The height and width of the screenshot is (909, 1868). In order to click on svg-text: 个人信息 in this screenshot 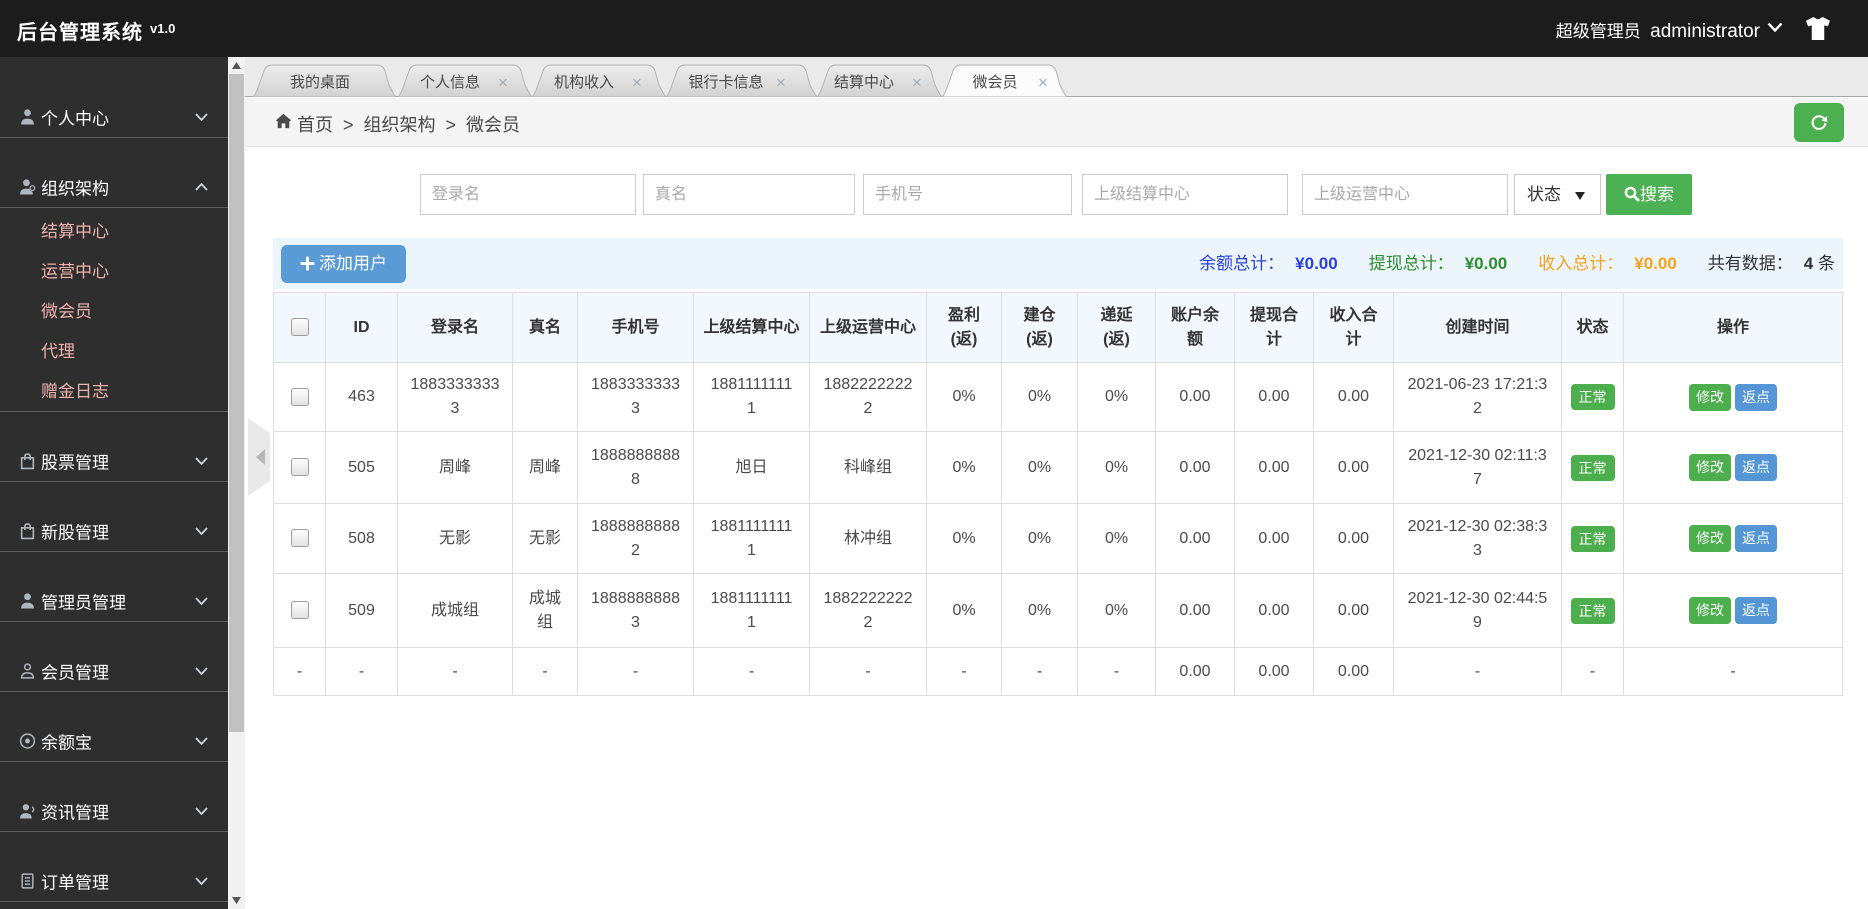, I will do `click(450, 82)`.